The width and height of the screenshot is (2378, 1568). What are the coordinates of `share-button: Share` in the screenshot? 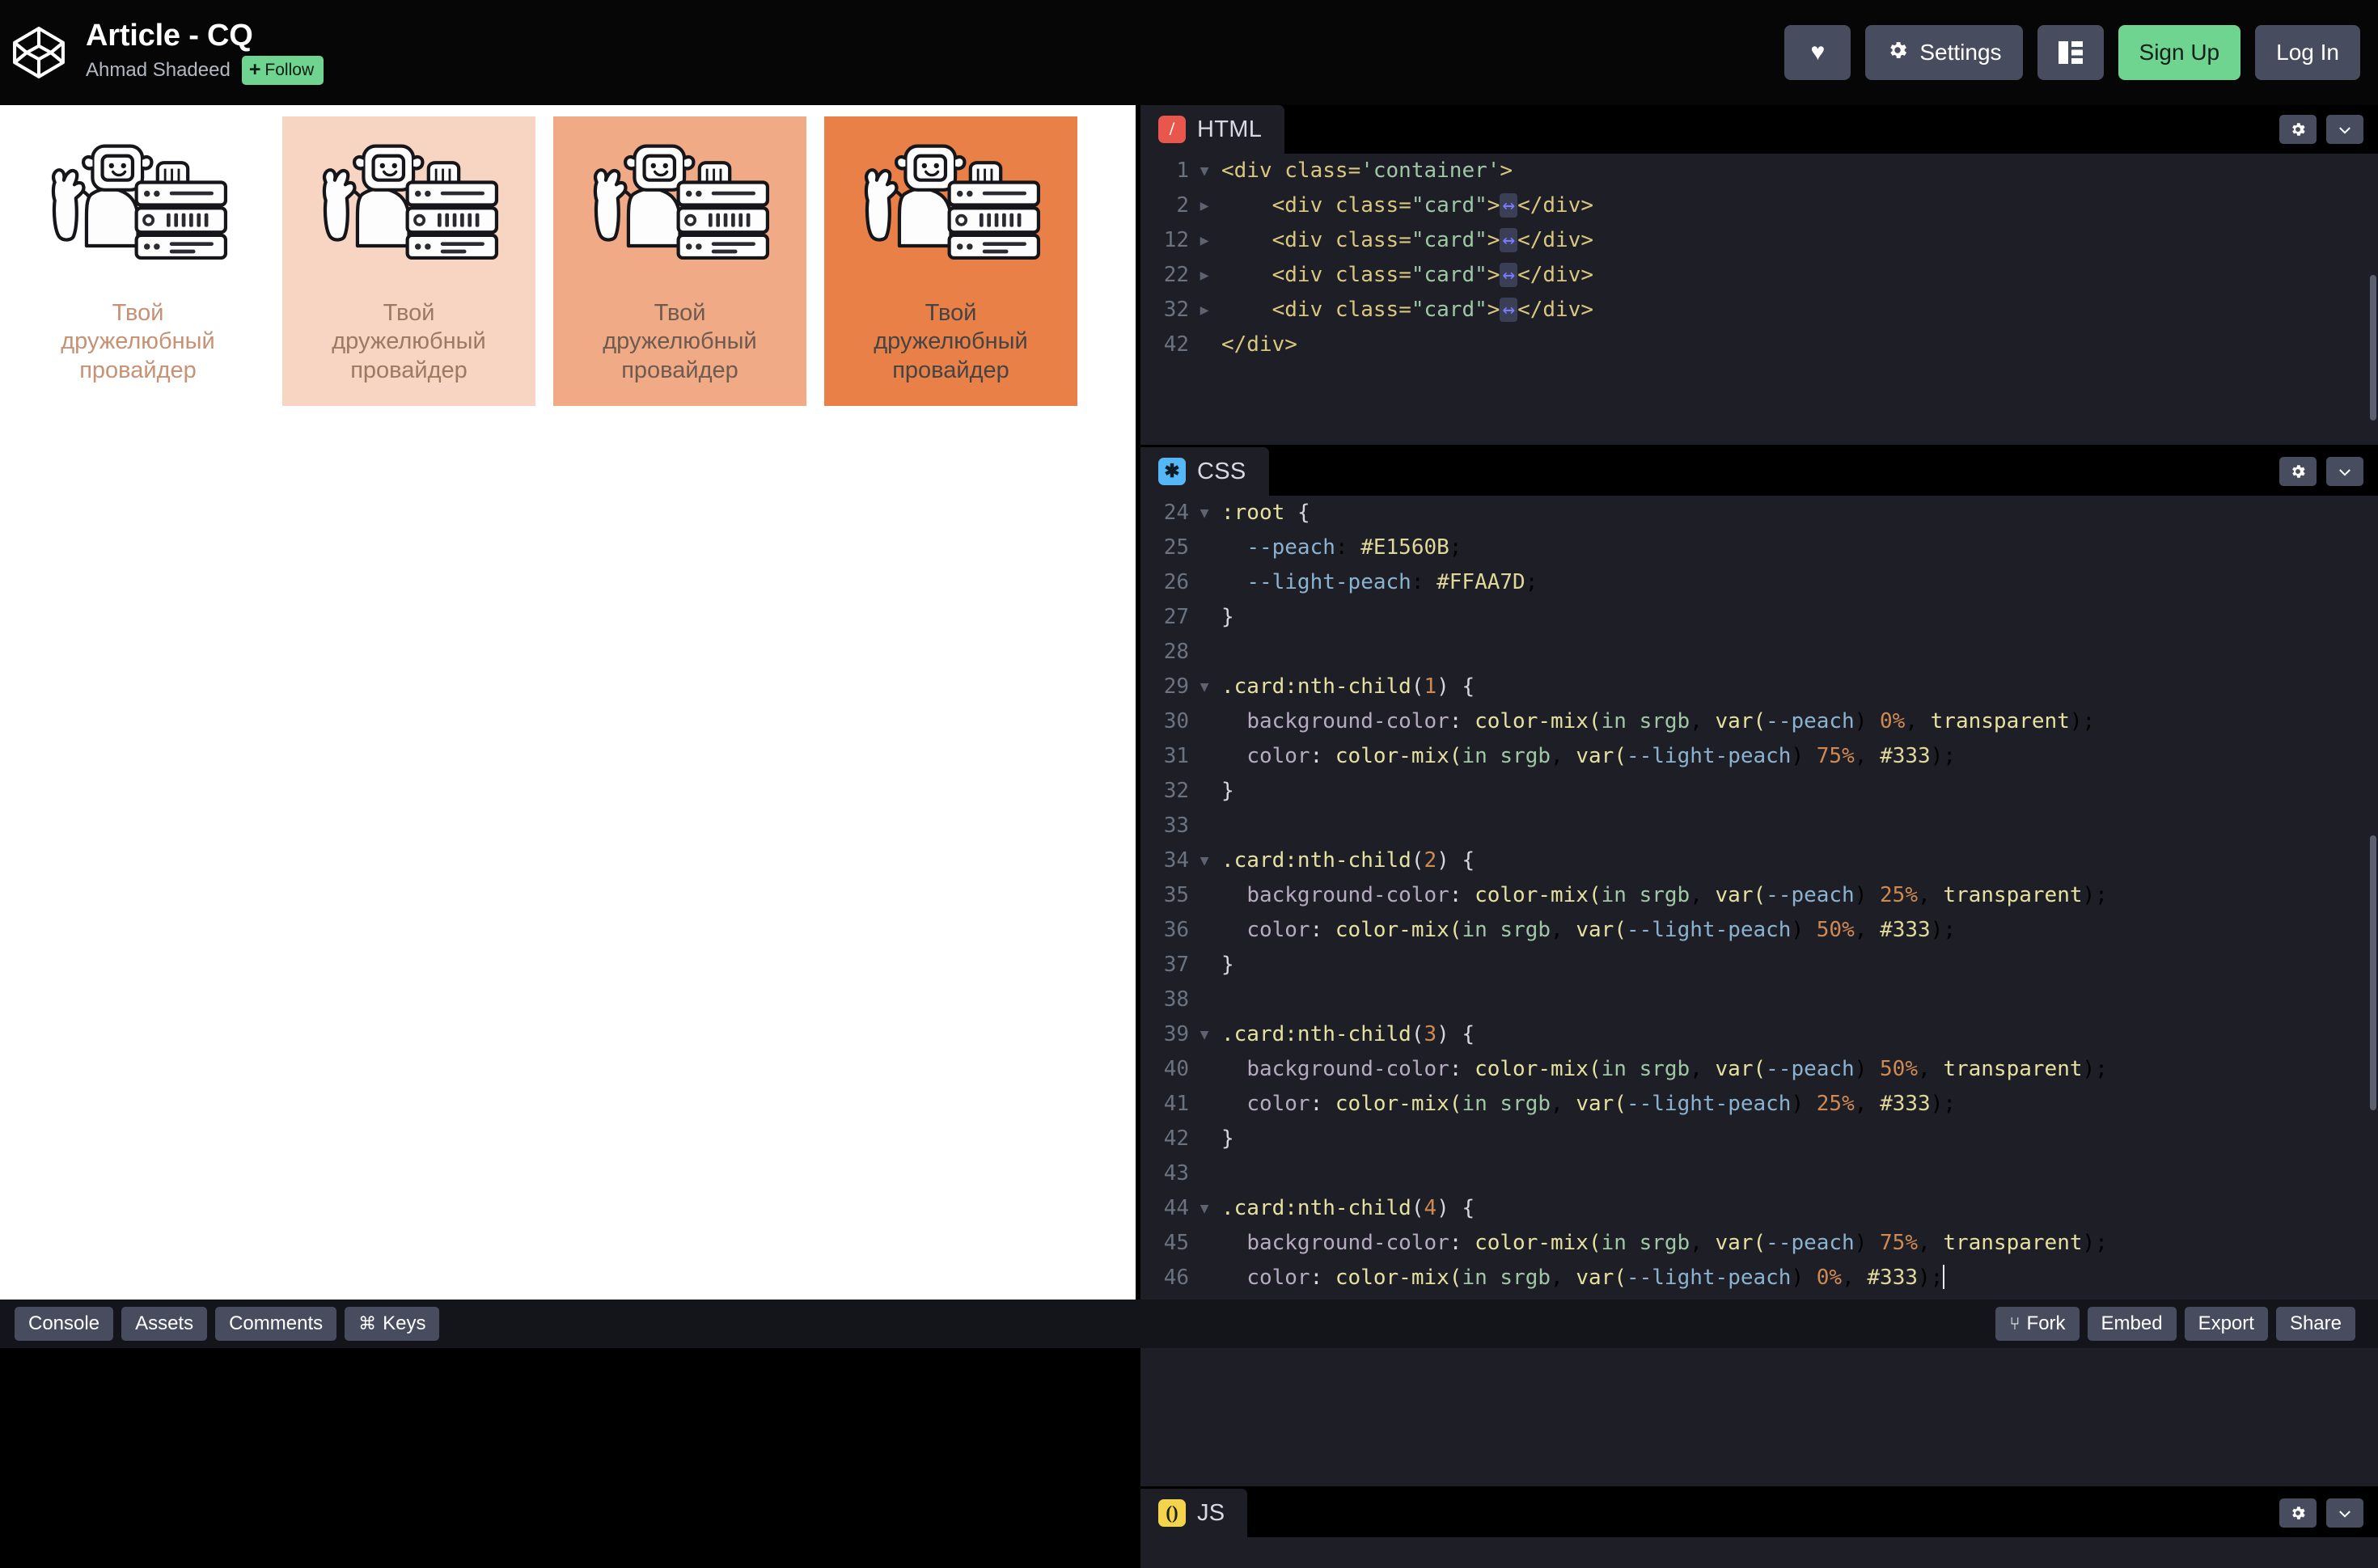 It's located at (2315, 1324).